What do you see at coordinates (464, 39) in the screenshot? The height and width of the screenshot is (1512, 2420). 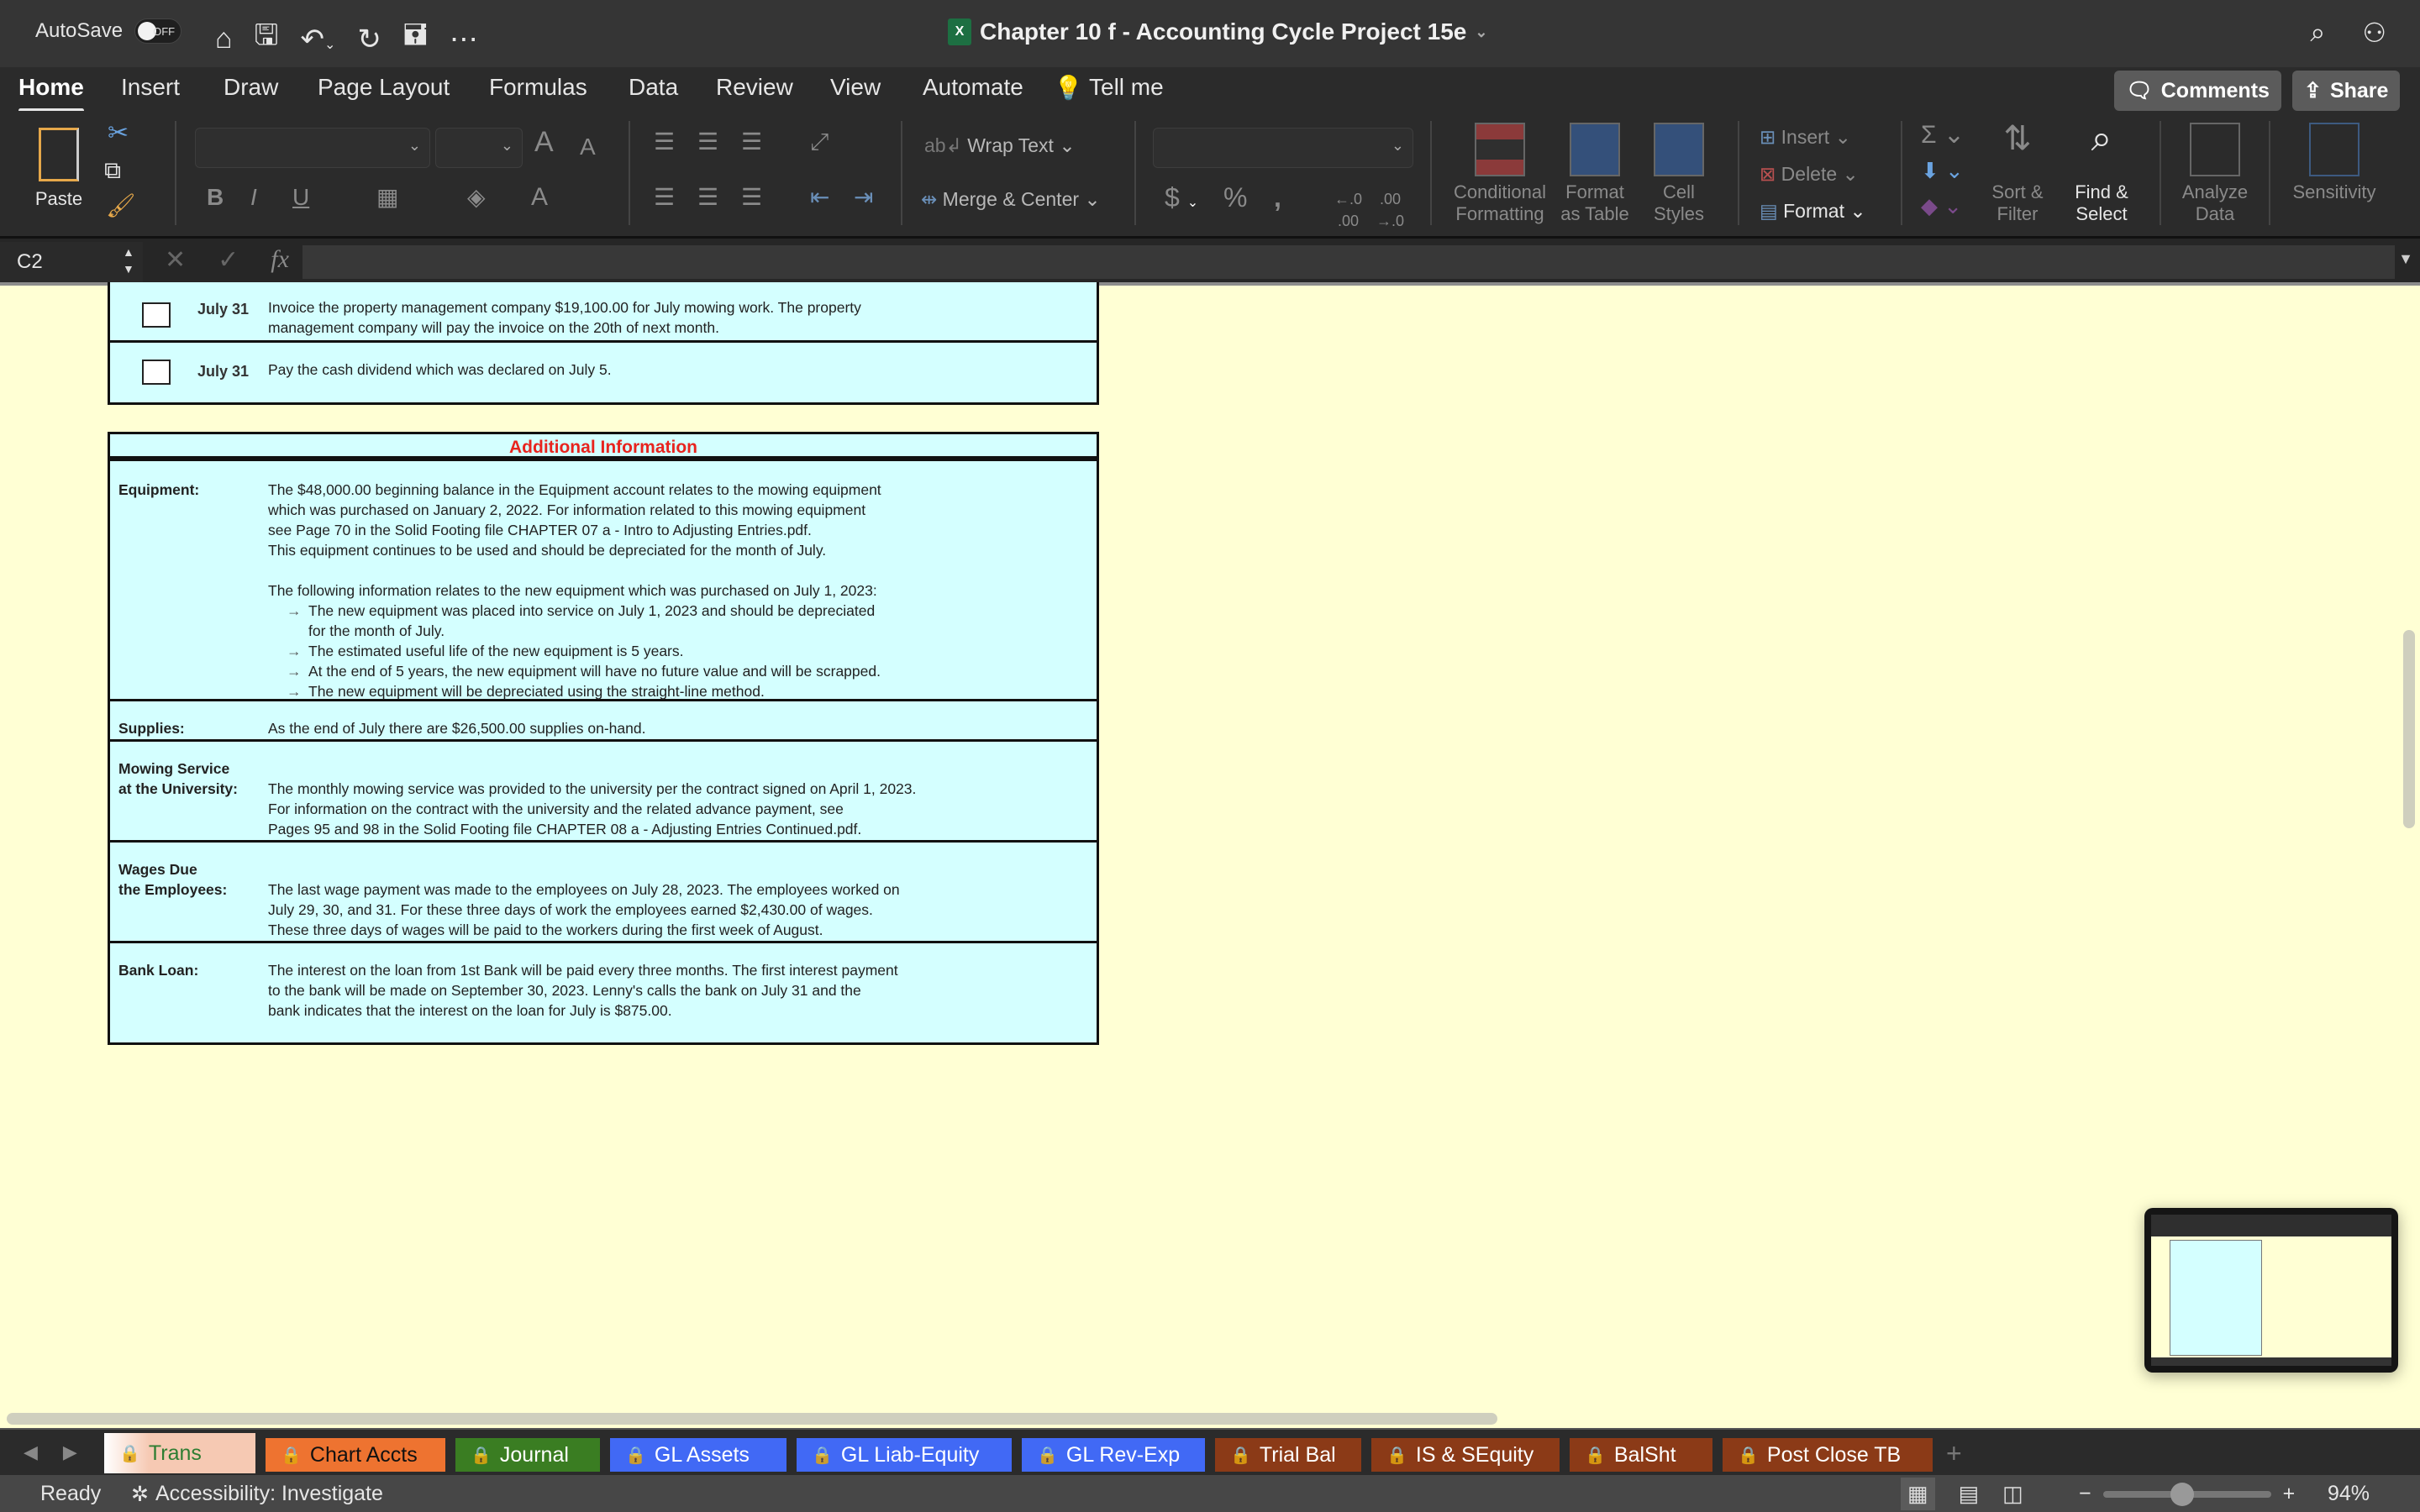 I see `more-icon: ⋯` at bounding box center [464, 39].